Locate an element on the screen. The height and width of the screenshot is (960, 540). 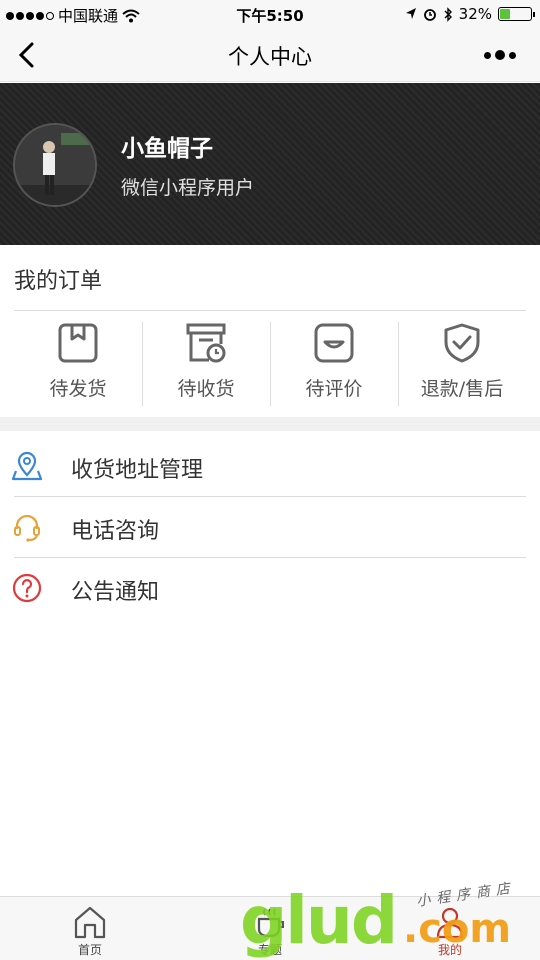
navigation-bar: 个人中心 is located at coordinates (270, 55).